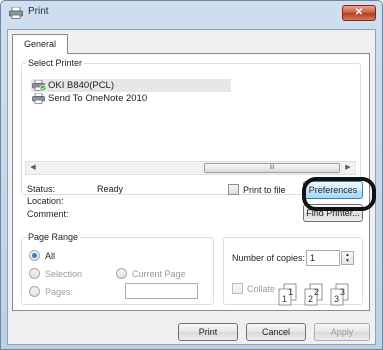  Describe the element at coordinates (272, 168) in the screenshot. I see `scroll-thumb: III` at that location.